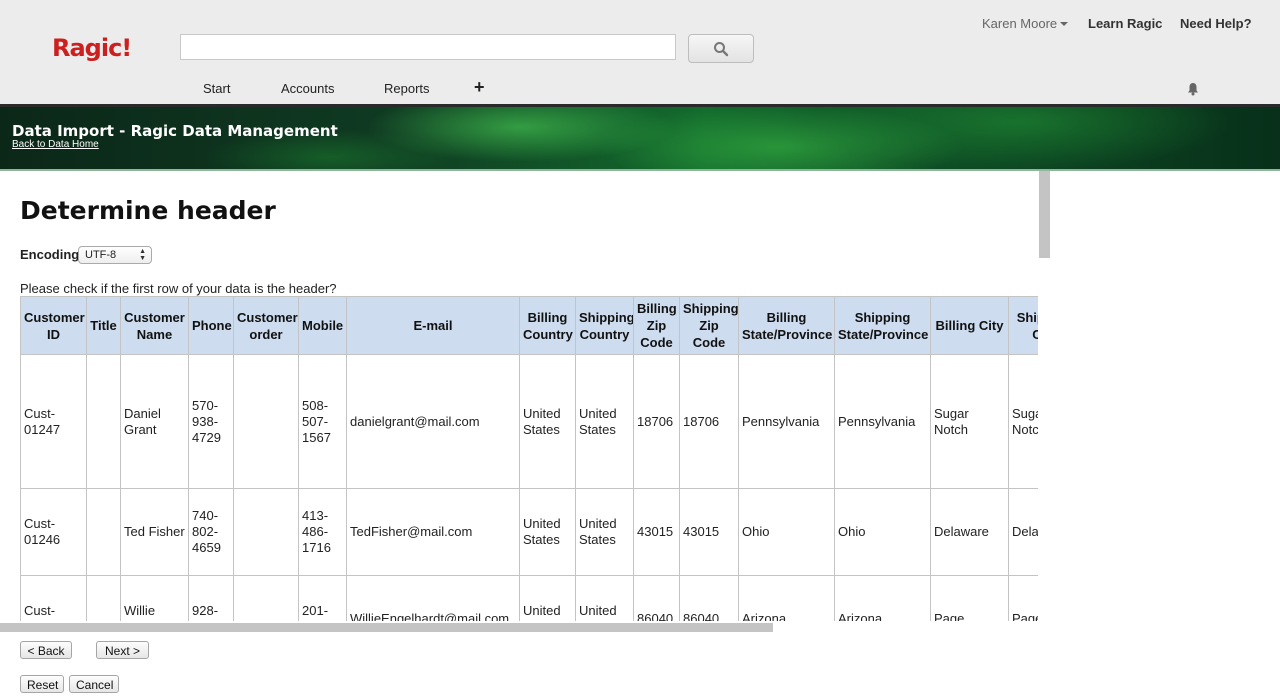  Describe the element at coordinates (1216, 23) in the screenshot. I see `need-help-link: Need Help?` at that location.